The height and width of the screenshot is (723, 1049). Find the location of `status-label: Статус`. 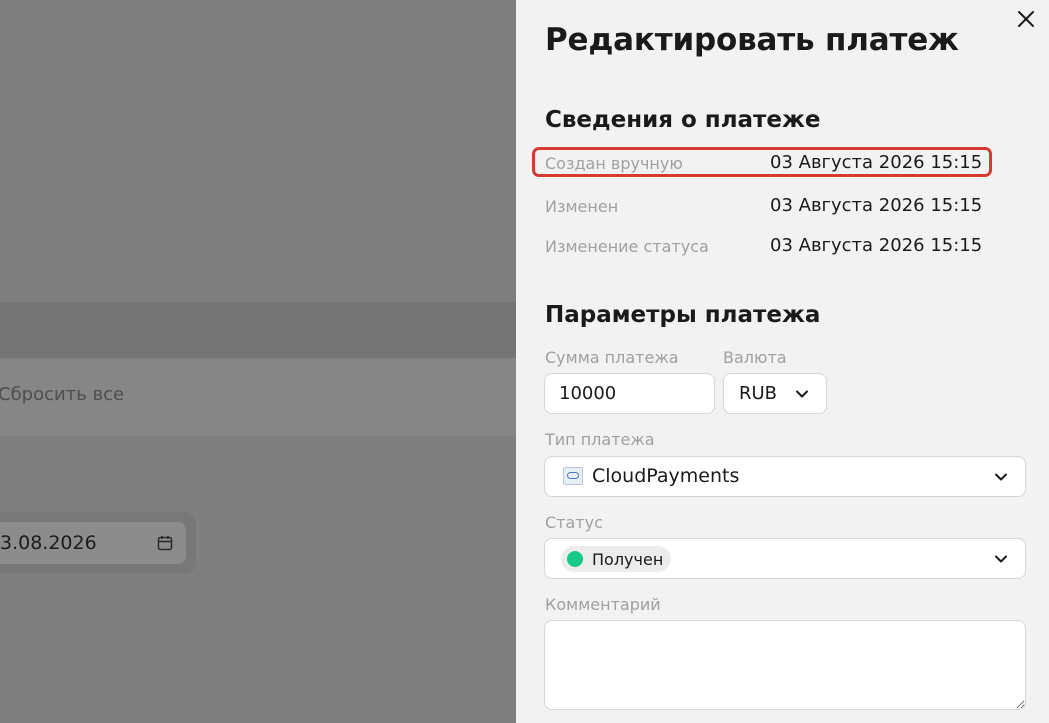

status-label: Статус is located at coordinates (574, 522).